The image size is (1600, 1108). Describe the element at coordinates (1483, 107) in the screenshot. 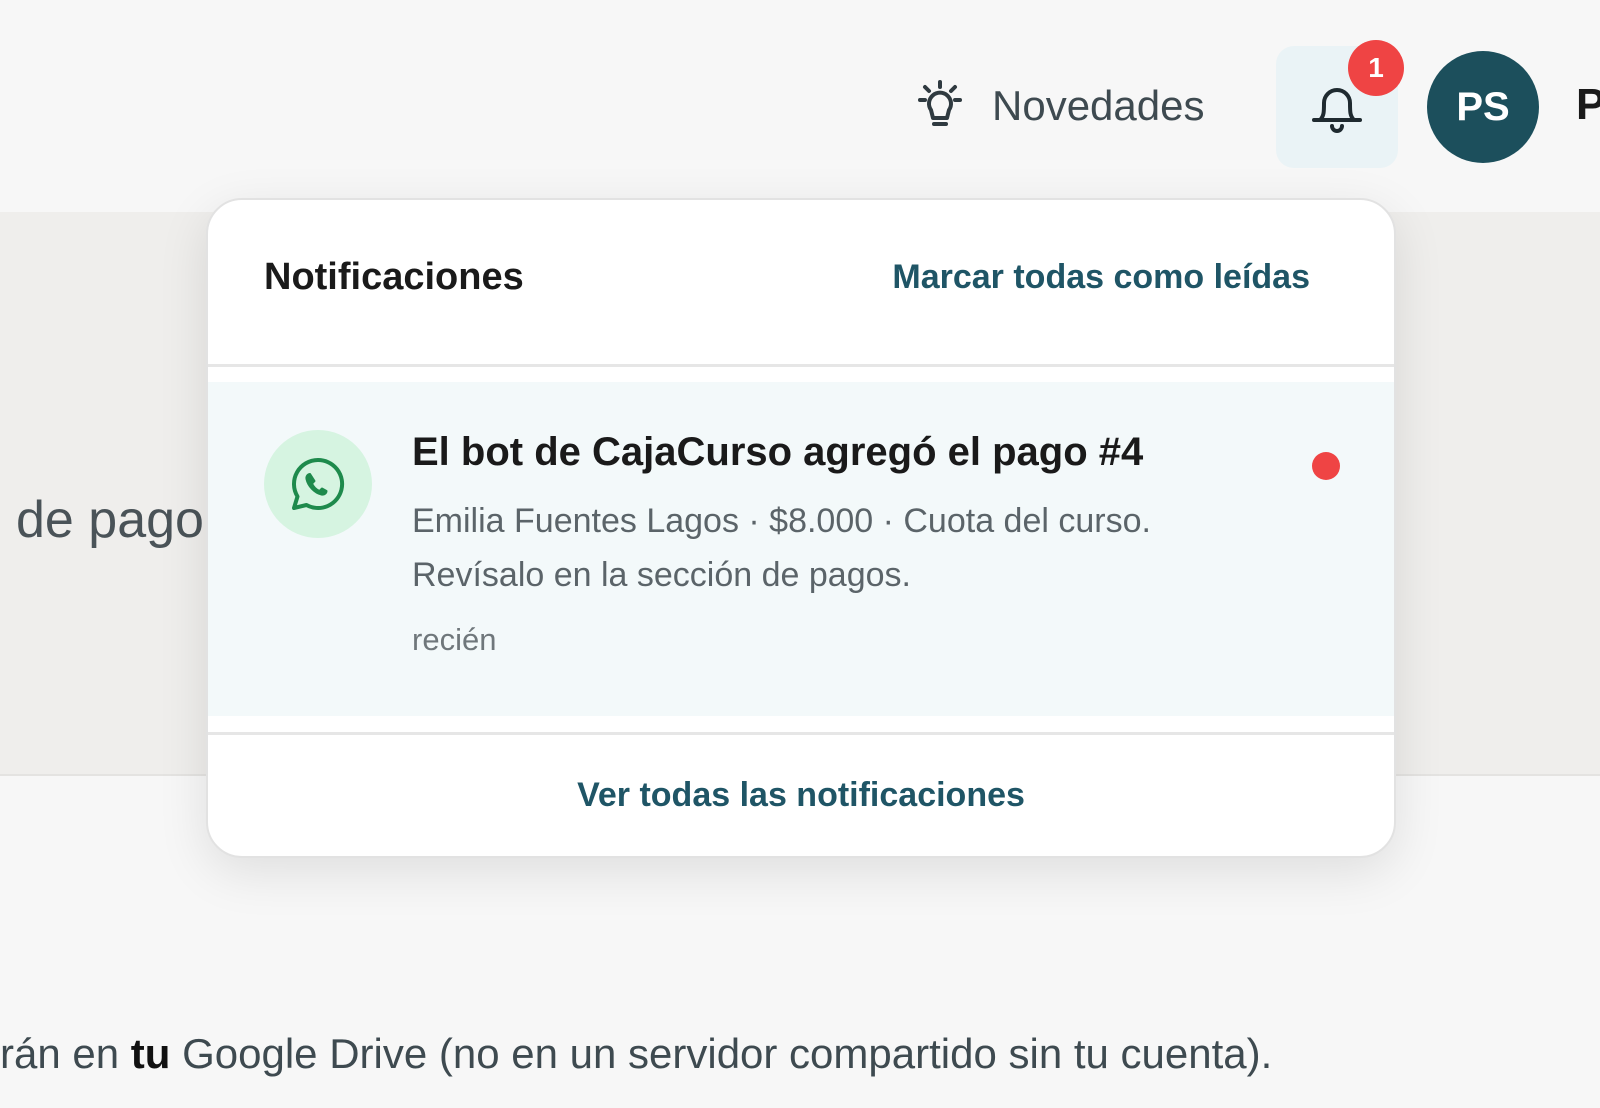

I see `user-avatar: PS` at that location.